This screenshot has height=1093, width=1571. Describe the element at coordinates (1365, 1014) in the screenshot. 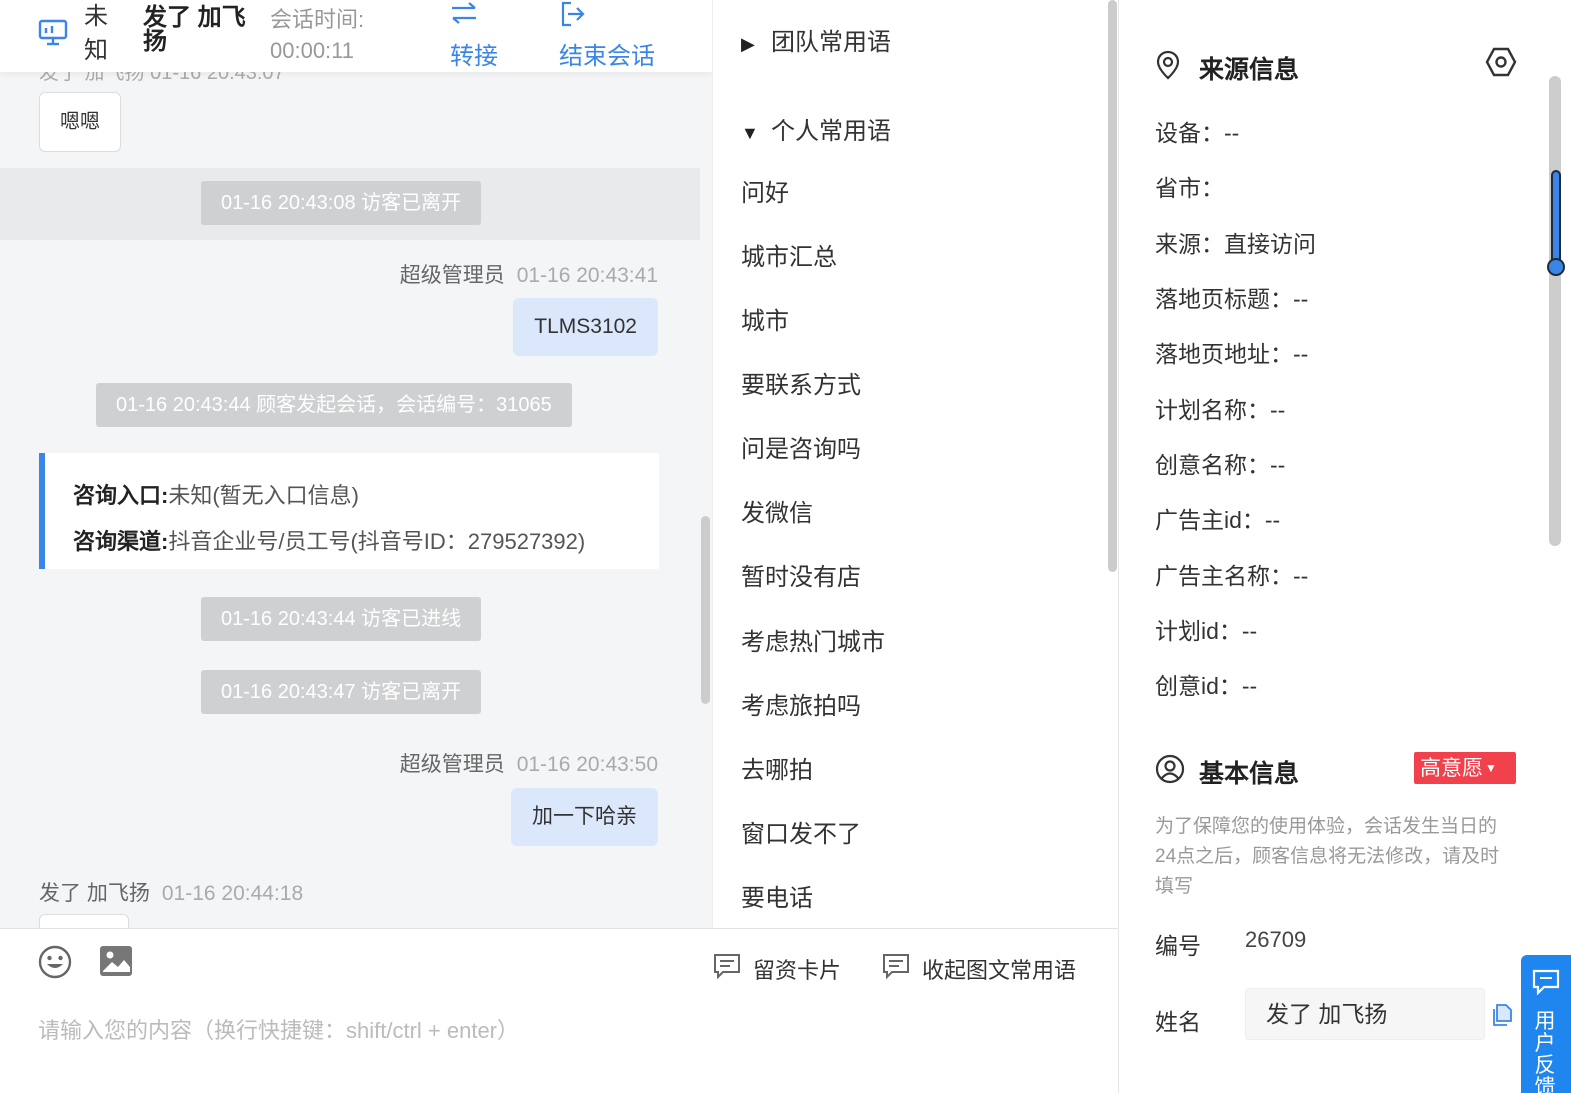

I see `name-field: 发了 加飞扬` at that location.